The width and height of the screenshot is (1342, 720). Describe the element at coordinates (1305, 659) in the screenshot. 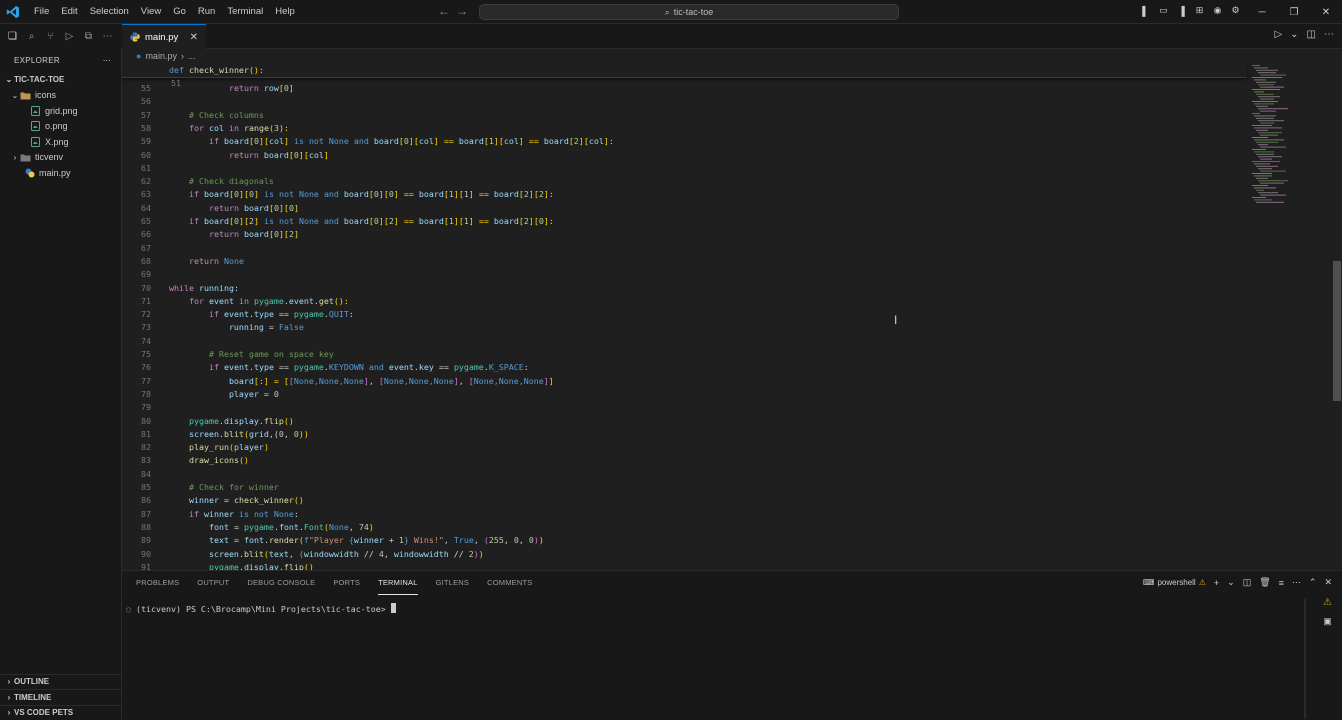

I see `terminal-scrollbar` at that location.